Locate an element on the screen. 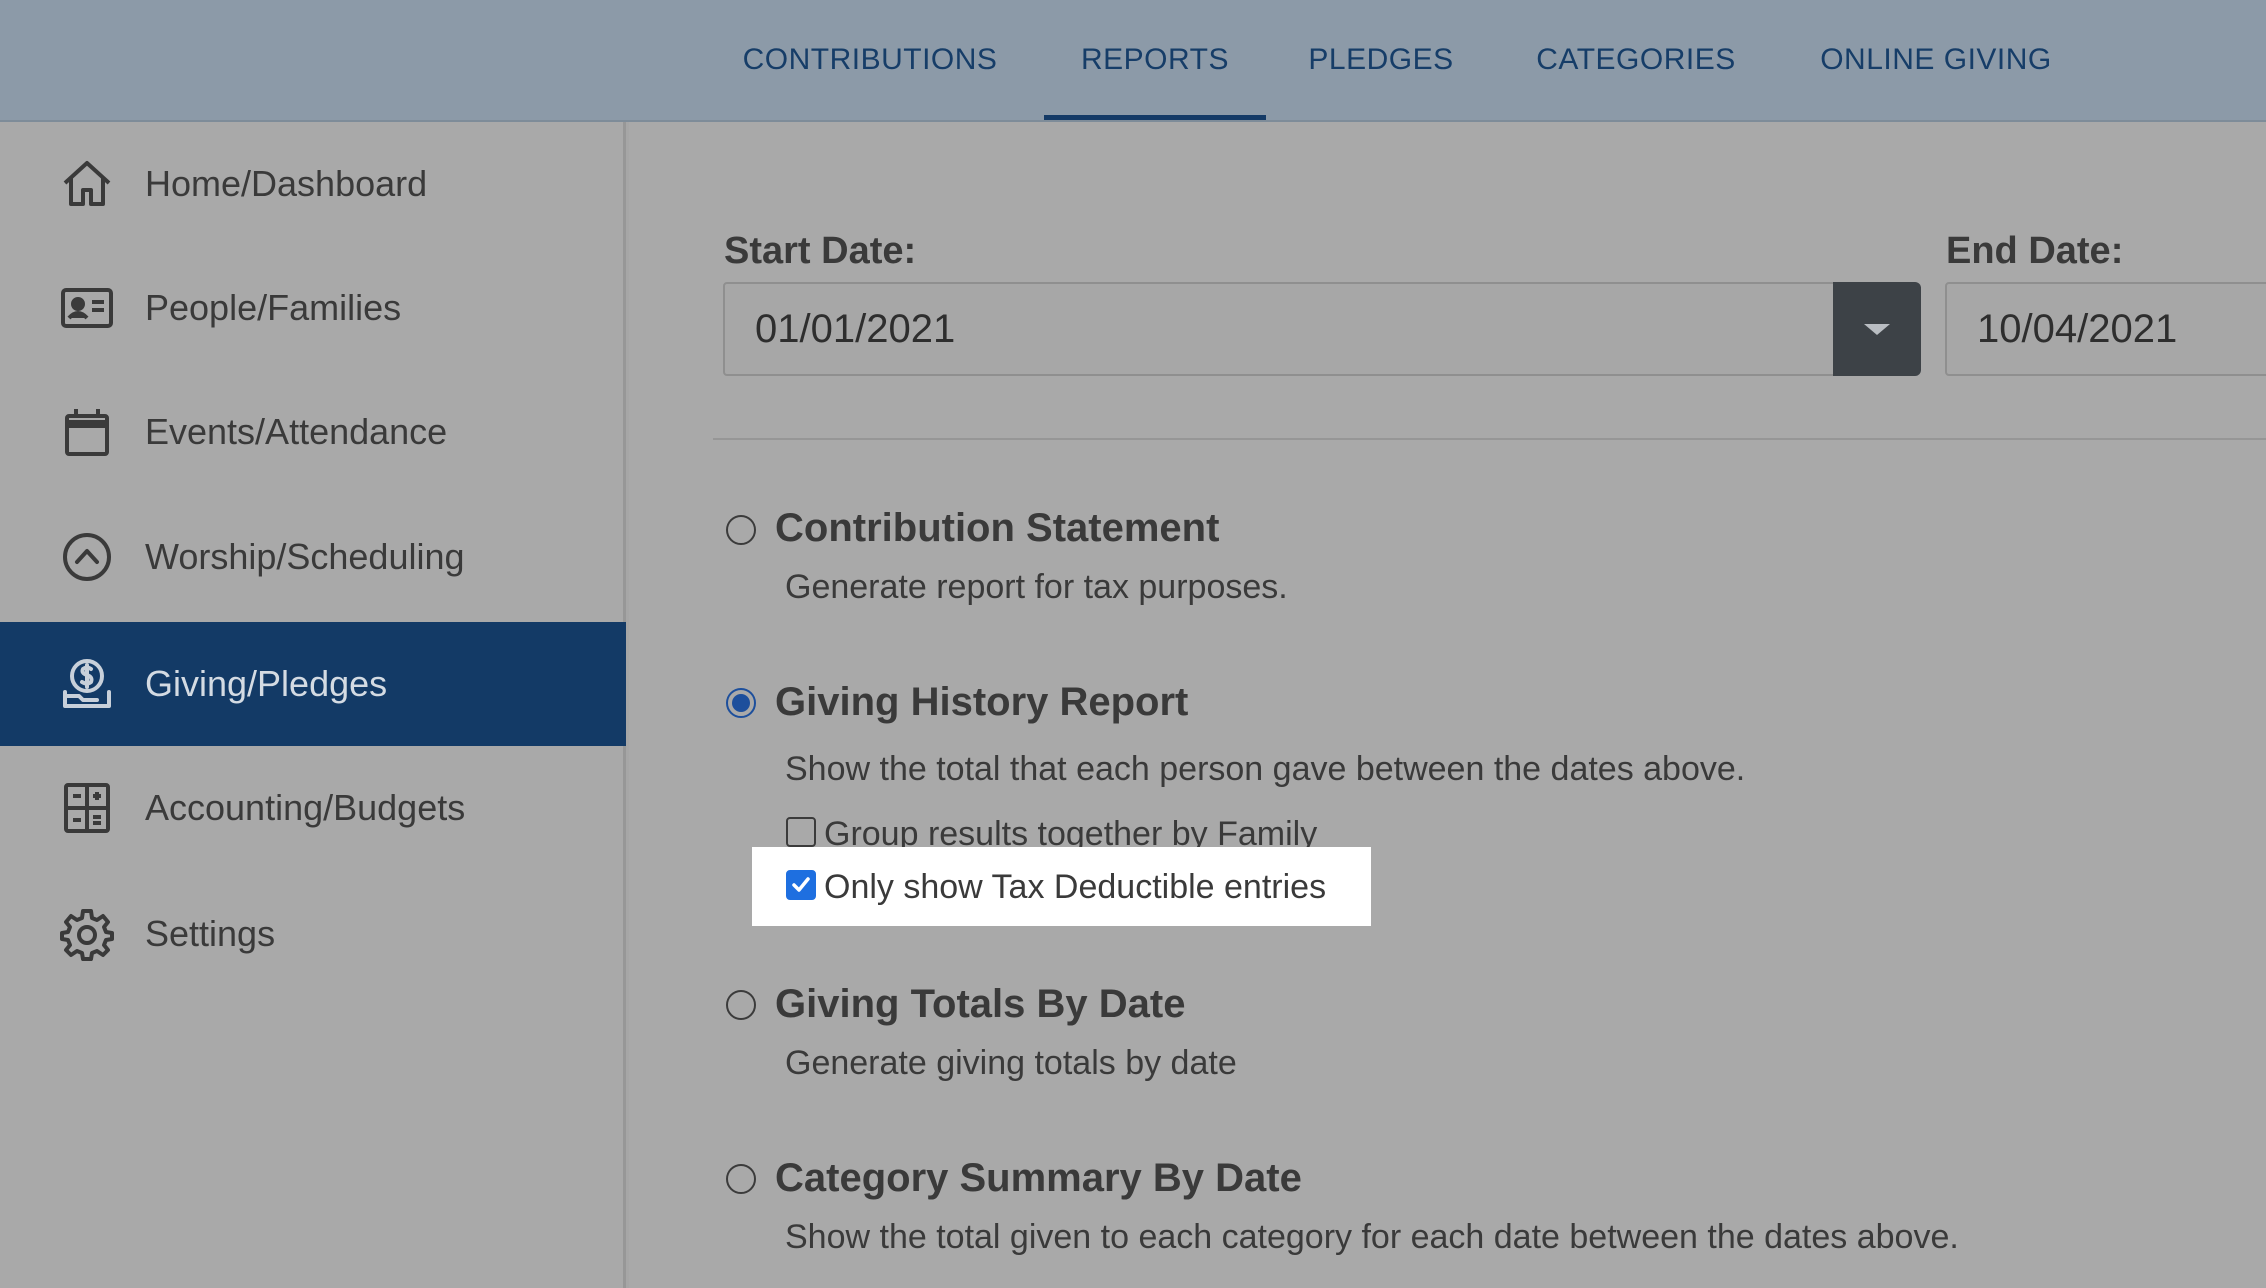  sidebar-item-label: Home/Dashboard is located at coordinates (286, 183).